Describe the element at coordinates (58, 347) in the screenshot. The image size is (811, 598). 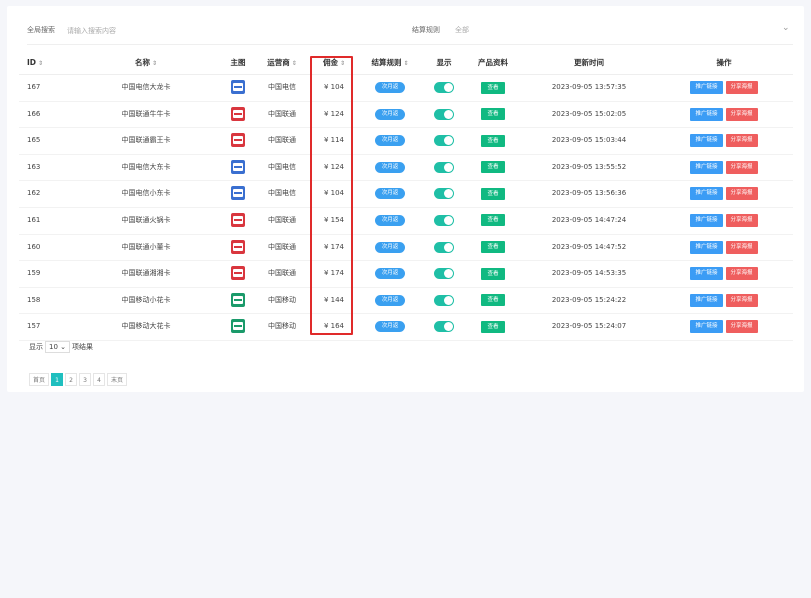
I see `page-size-select: 10 ⌄` at that location.